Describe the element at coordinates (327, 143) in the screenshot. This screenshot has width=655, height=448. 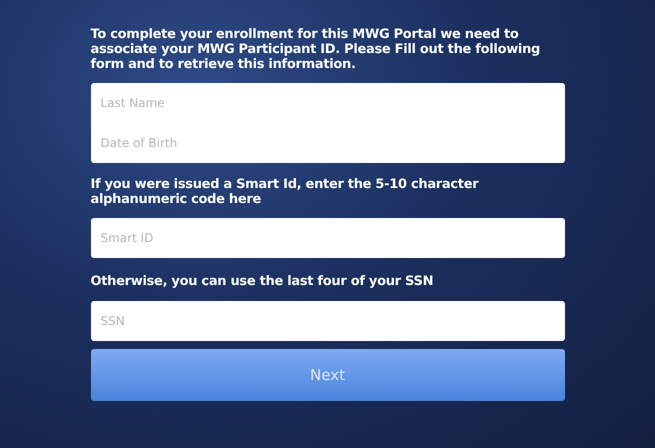
I see `text-field: Date of Birth` at that location.